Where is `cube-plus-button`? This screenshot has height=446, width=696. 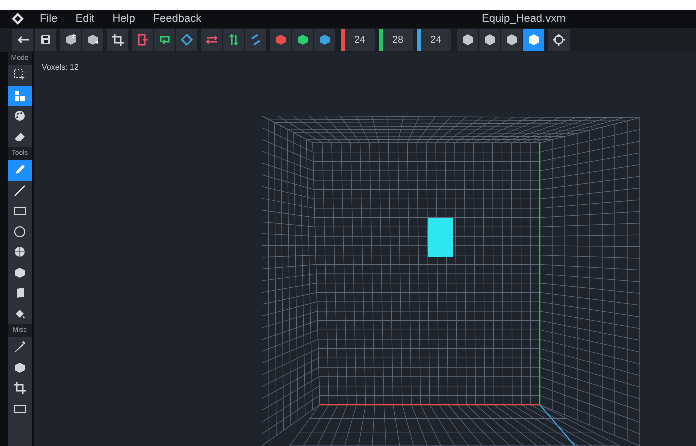
cube-plus-button is located at coordinates (70, 40).